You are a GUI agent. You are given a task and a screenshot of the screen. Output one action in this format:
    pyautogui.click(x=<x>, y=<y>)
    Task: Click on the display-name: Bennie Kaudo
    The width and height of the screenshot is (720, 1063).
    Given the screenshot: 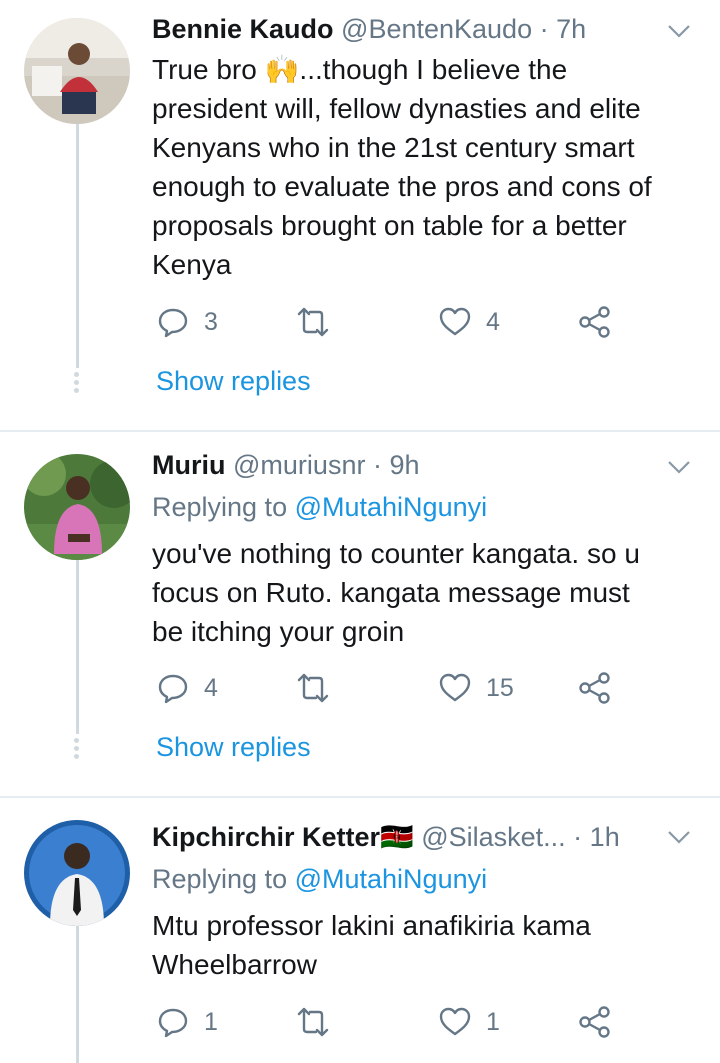 What is the action you would take?
    pyautogui.click(x=243, y=29)
    